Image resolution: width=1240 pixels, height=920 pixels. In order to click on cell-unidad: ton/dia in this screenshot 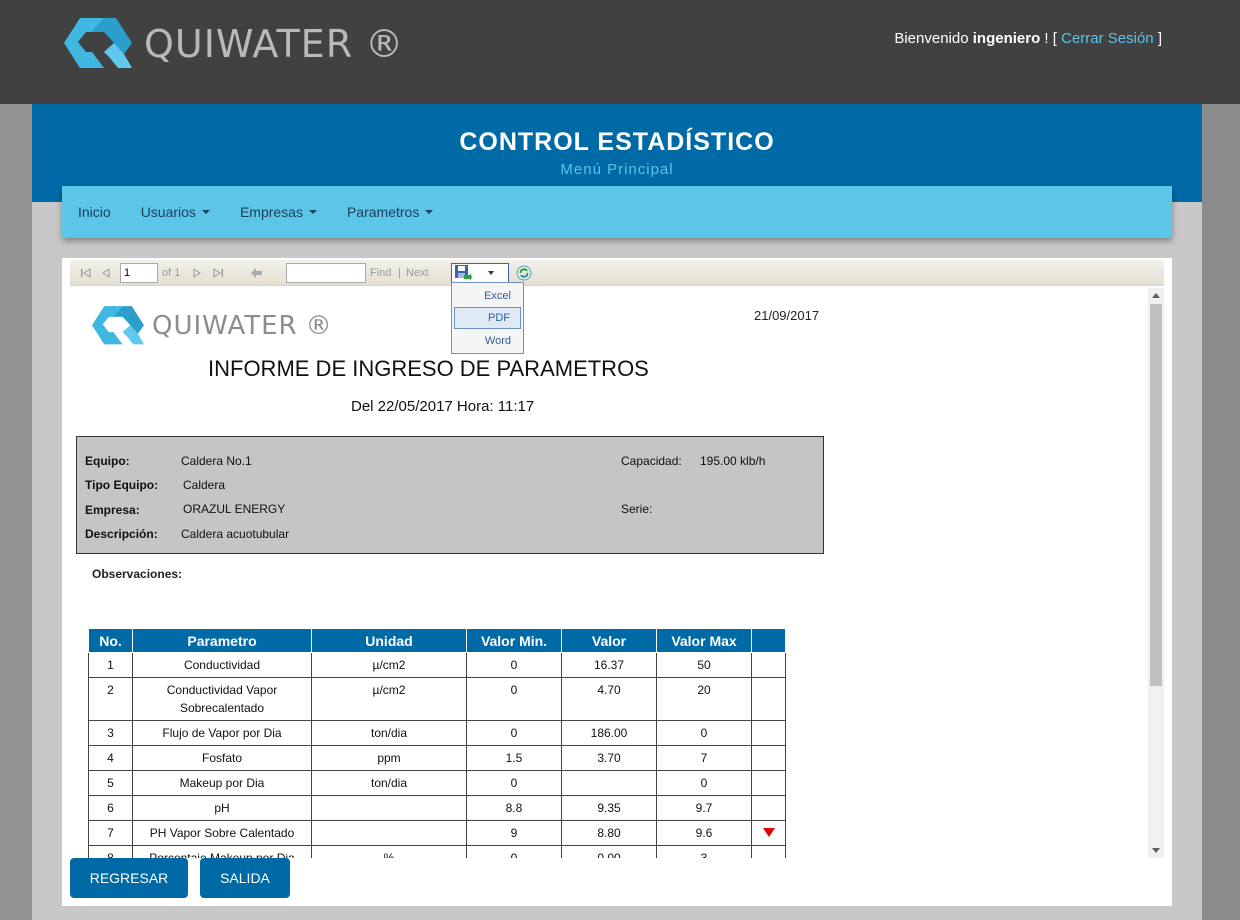, I will do `click(389, 783)`.